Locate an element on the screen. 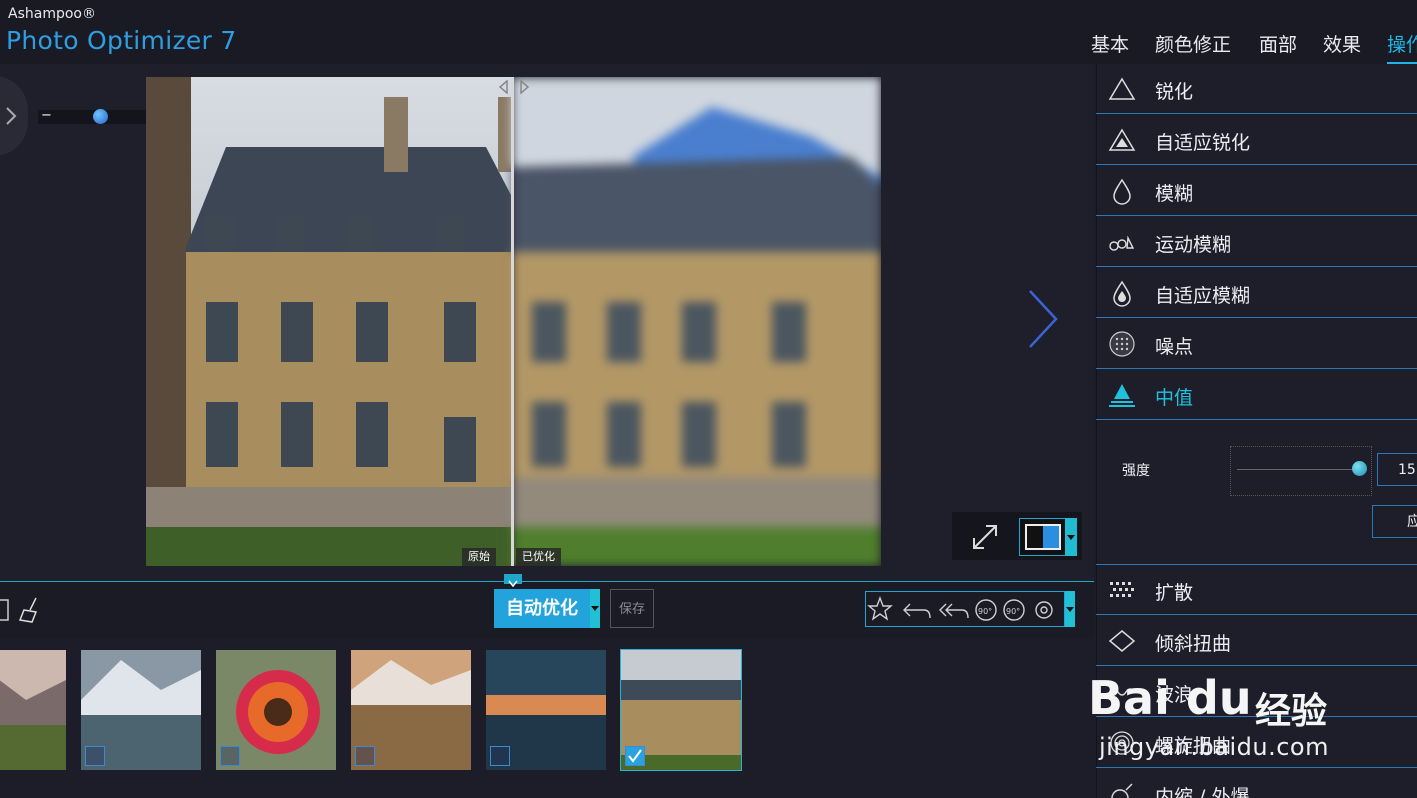  checkmark-icon is located at coordinates (635, 756).